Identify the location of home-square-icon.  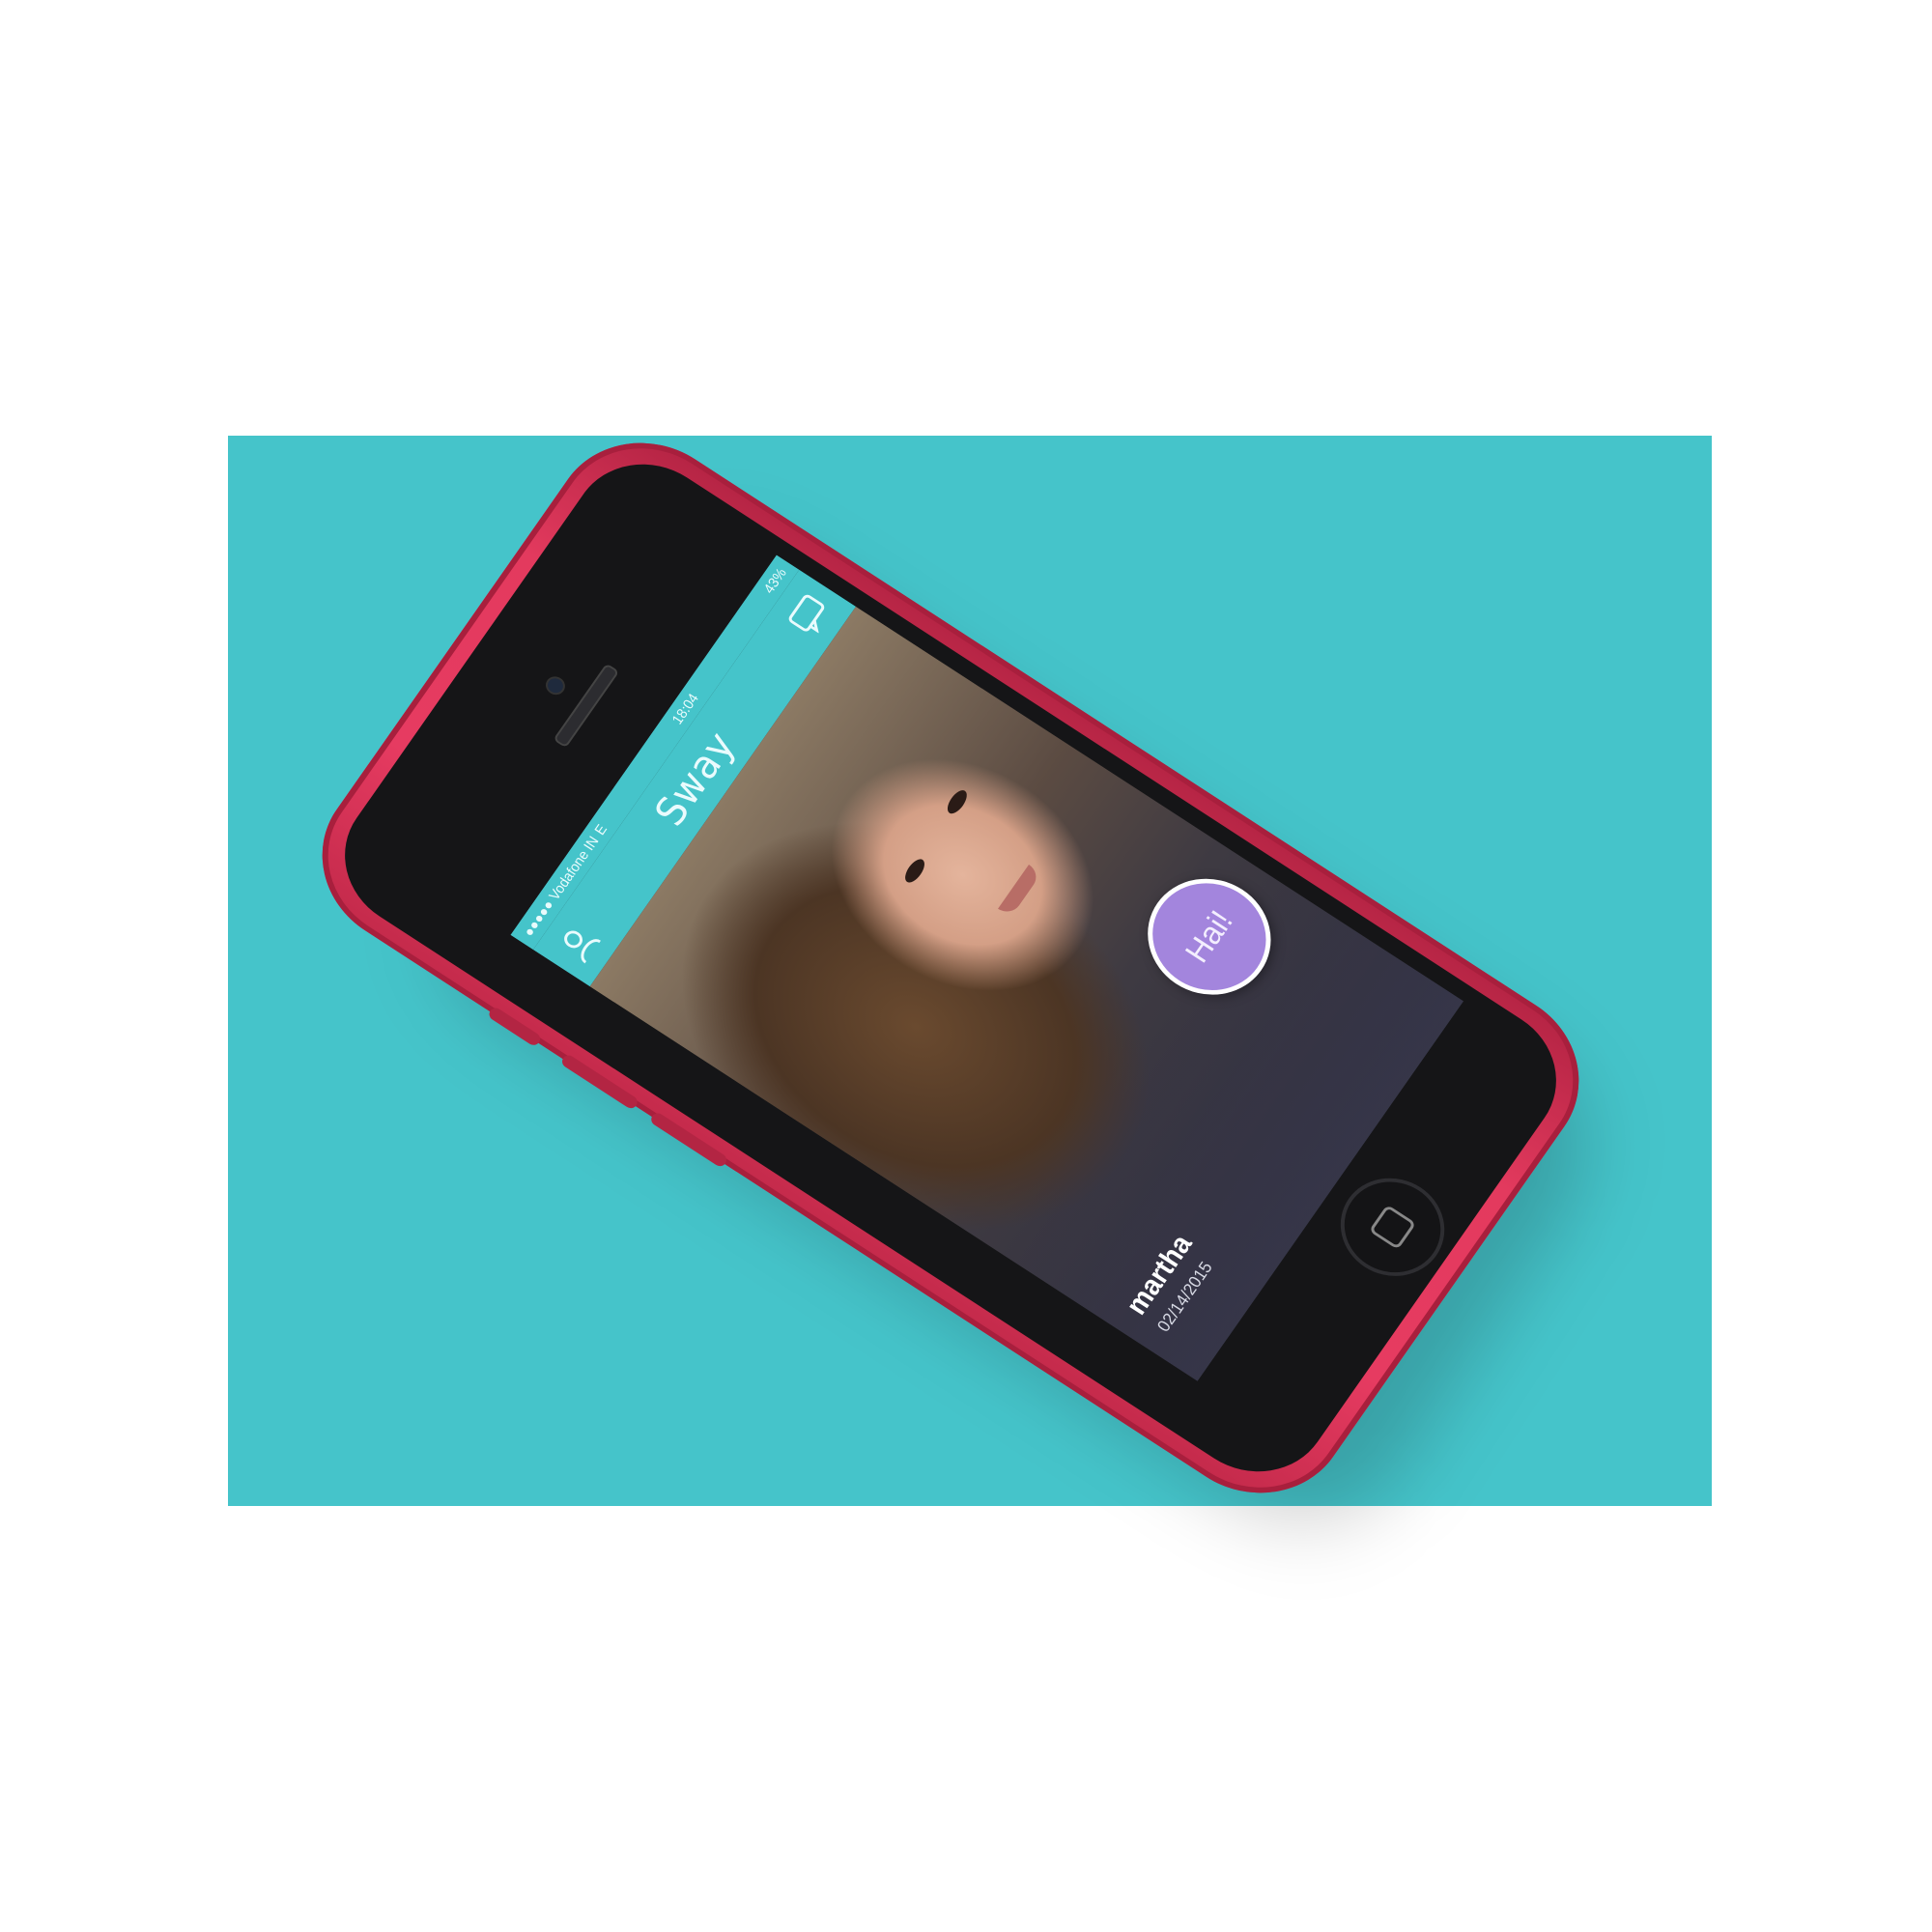
(1392, 1227).